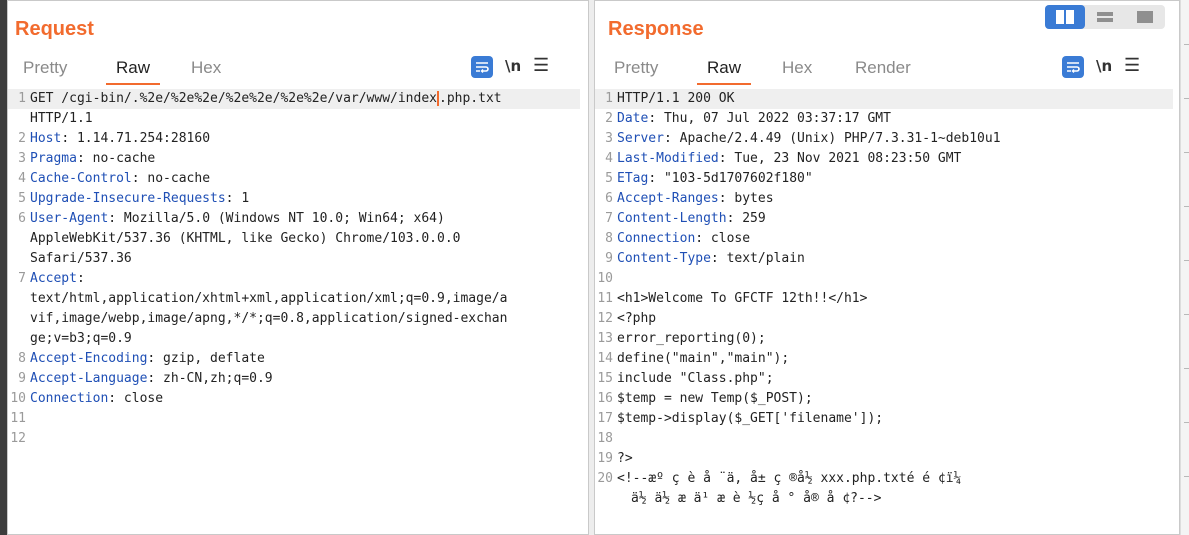  What do you see at coordinates (605, 278) in the screenshot?
I see `response-line: 10` at bounding box center [605, 278].